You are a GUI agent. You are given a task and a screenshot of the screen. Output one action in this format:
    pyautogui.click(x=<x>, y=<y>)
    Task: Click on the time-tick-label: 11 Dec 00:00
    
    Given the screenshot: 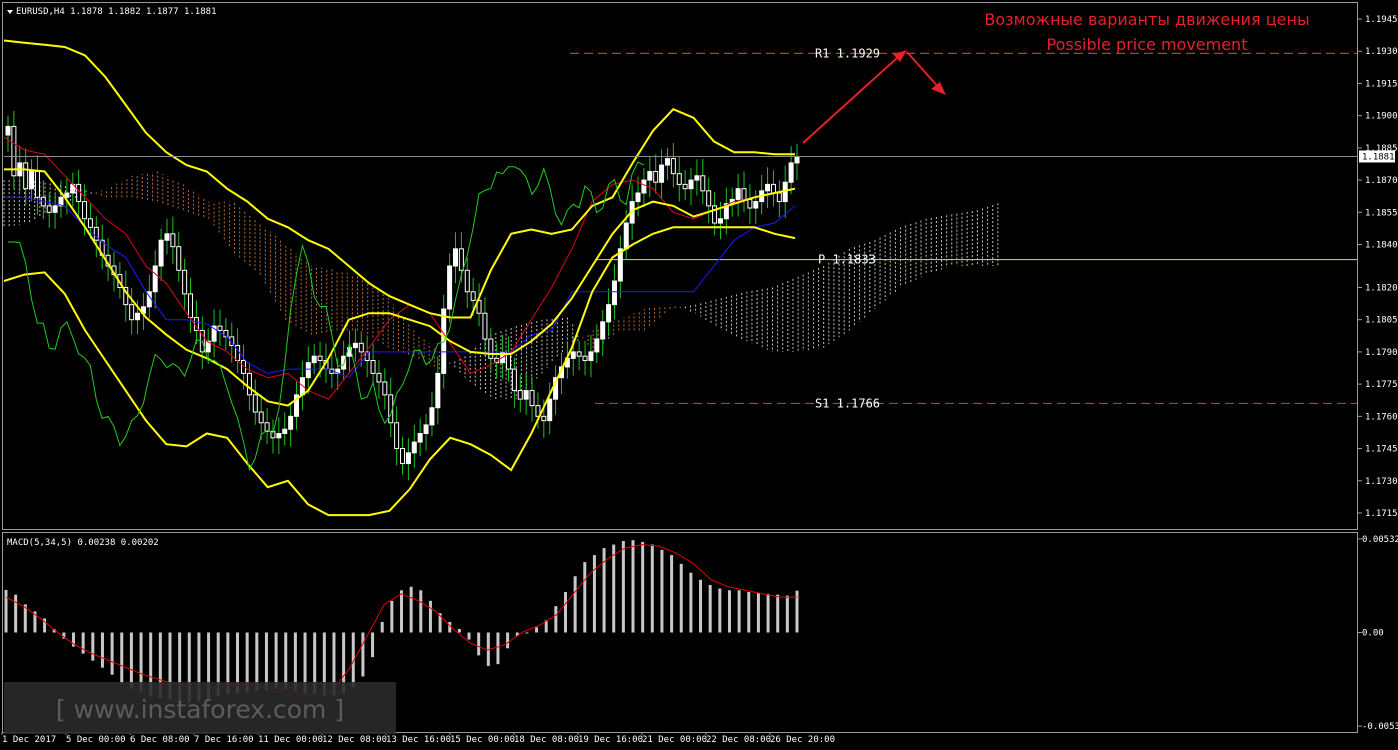 What is the action you would take?
    pyautogui.click(x=290, y=740)
    